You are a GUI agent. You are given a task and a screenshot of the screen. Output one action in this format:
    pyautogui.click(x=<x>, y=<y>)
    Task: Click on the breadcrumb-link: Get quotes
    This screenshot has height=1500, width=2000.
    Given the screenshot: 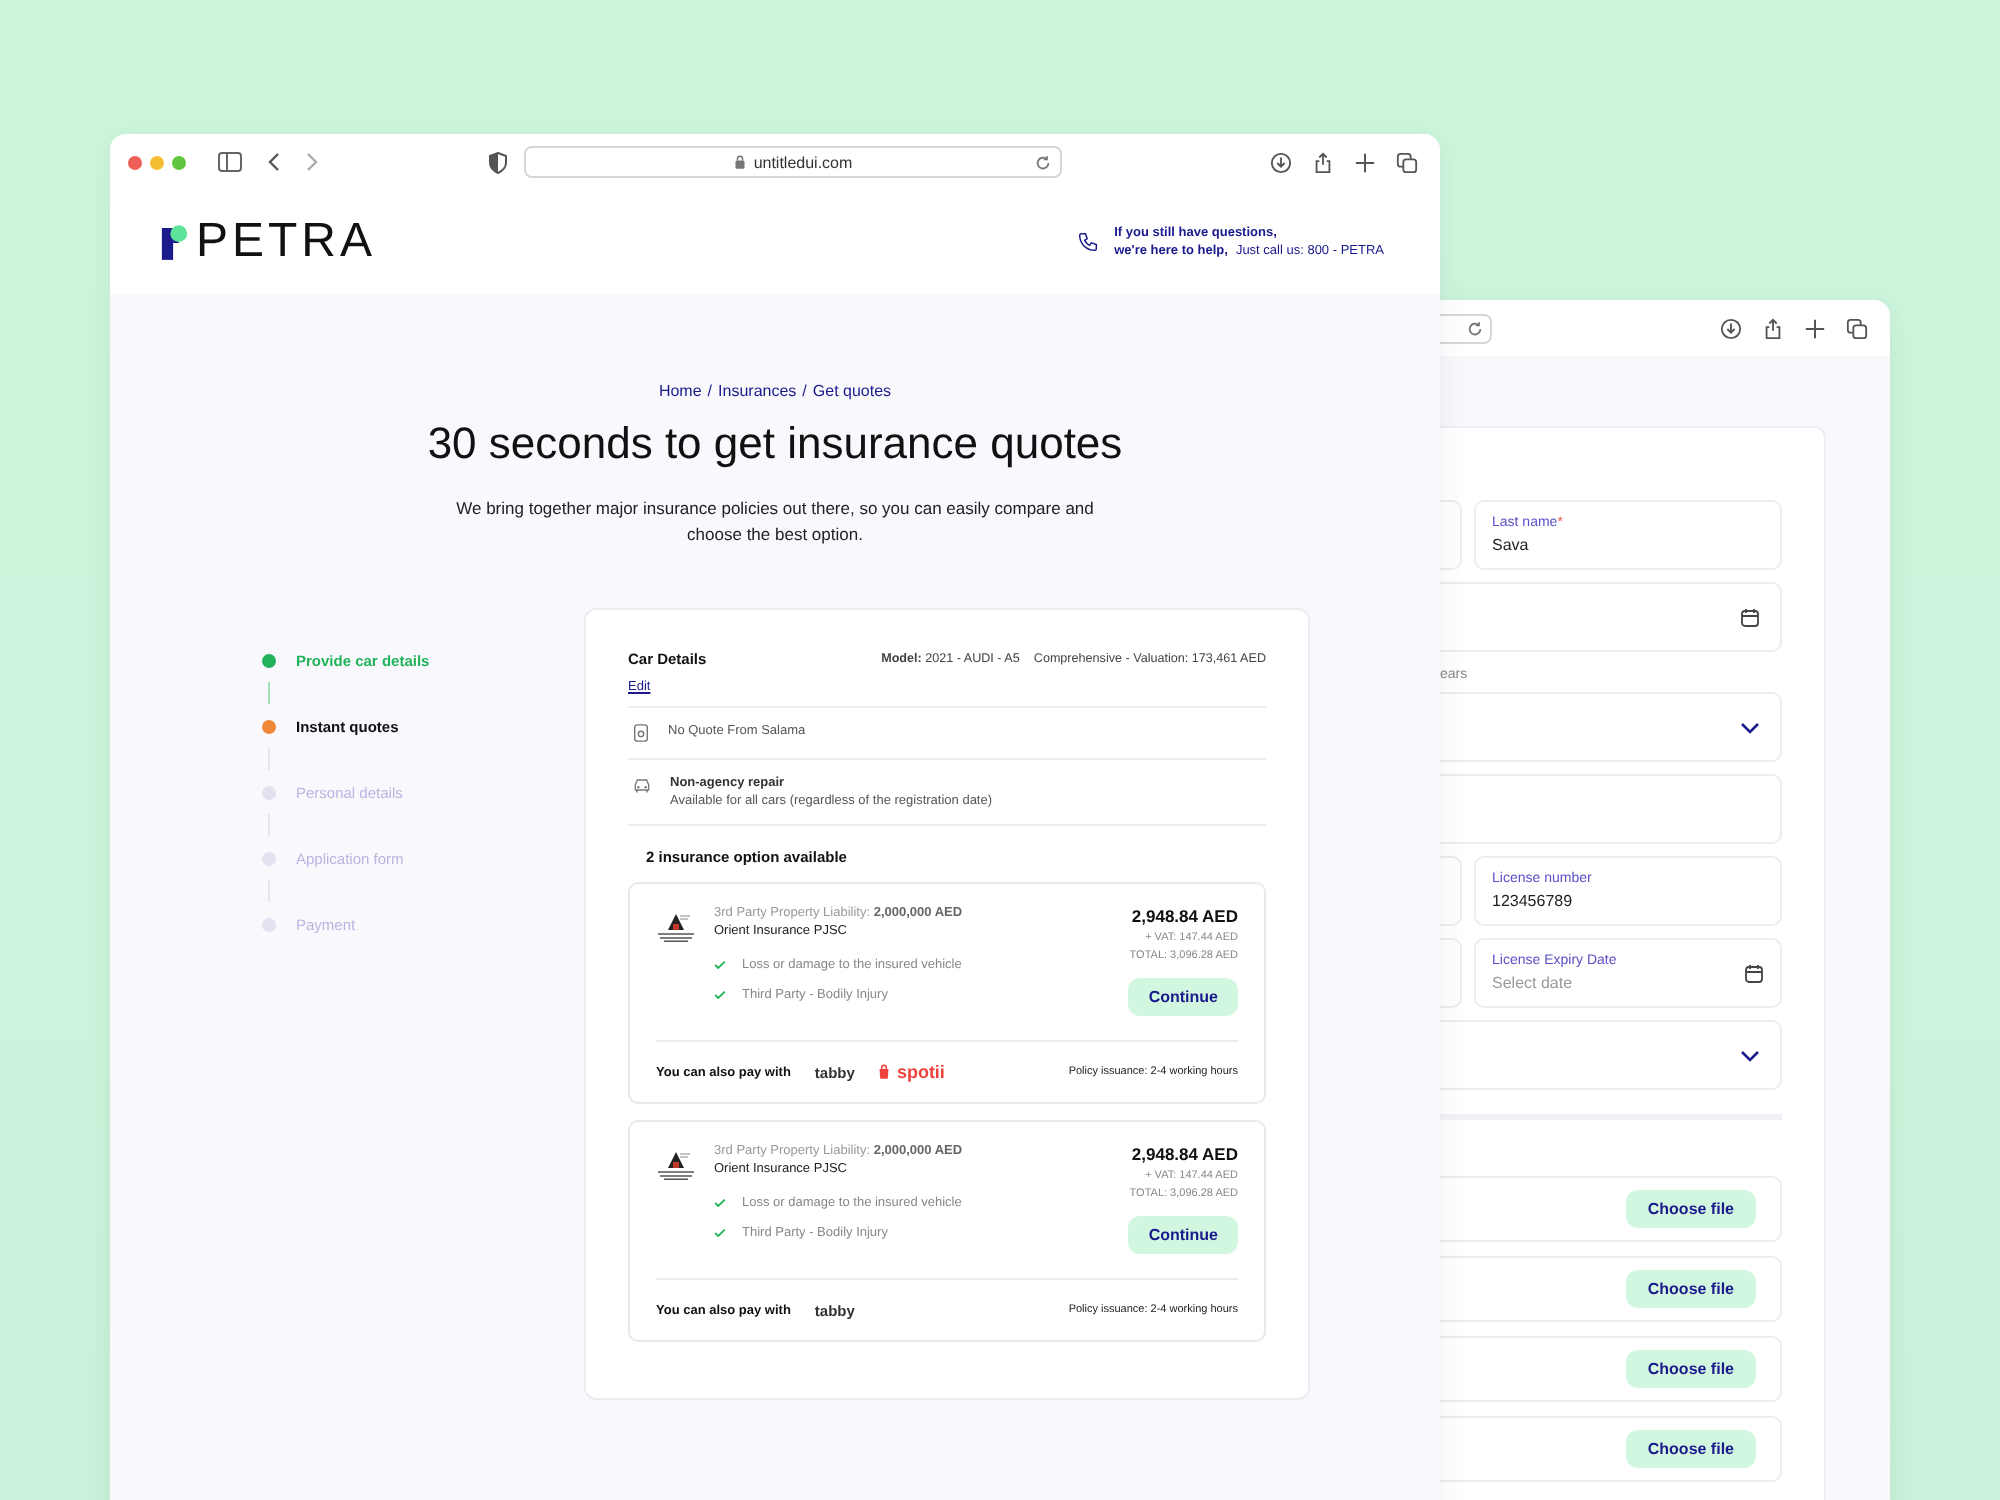 What is the action you would take?
    pyautogui.click(x=852, y=391)
    